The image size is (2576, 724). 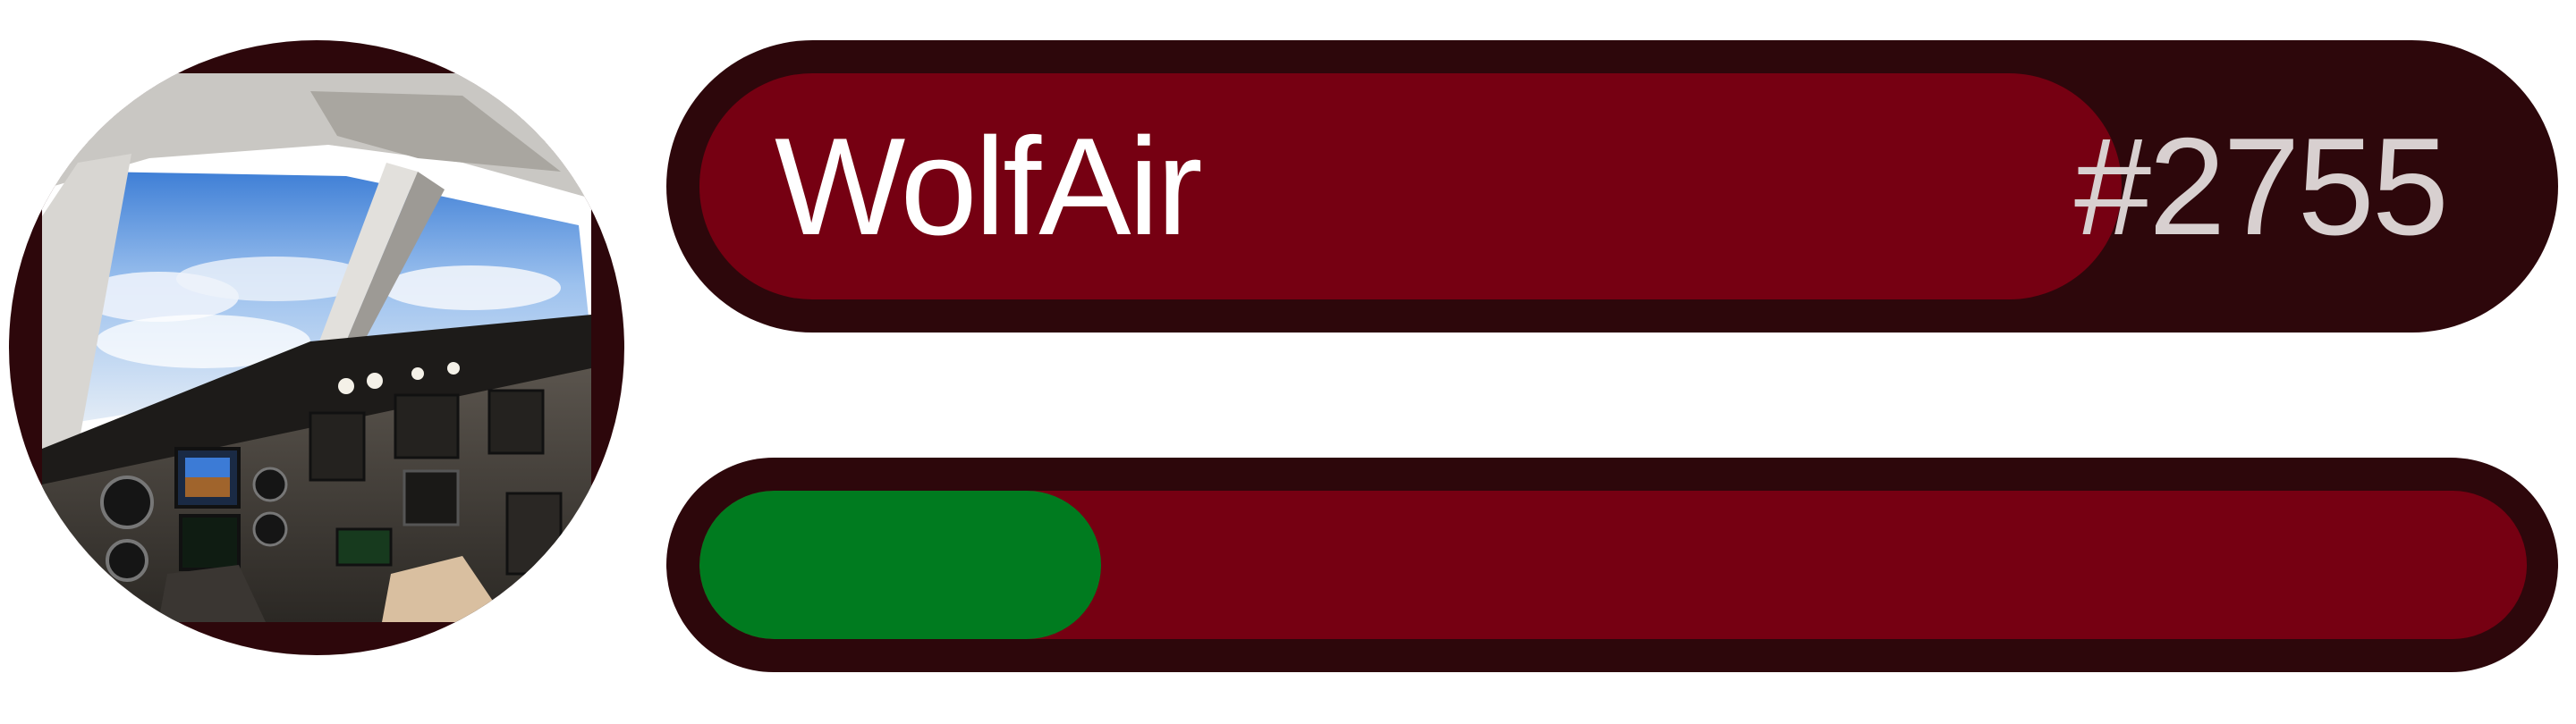 What do you see at coordinates (900, 565) in the screenshot?
I see `progress-fill` at bounding box center [900, 565].